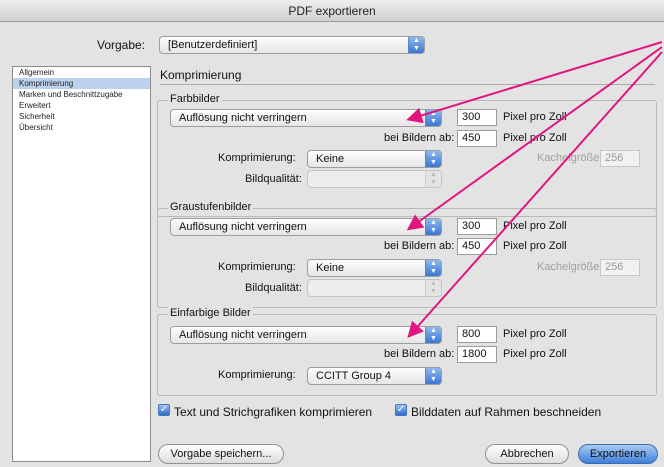  What do you see at coordinates (477, 226) in the screenshot?
I see `gray-ppi-field: 300` at bounding box center [477, 226].